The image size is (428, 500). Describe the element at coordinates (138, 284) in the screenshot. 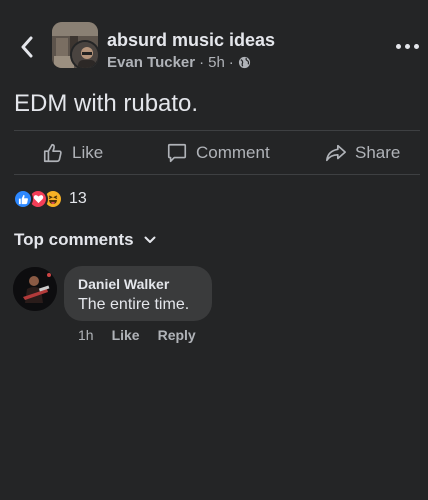

I see `commenter-name: Daniel Walker` at that location.